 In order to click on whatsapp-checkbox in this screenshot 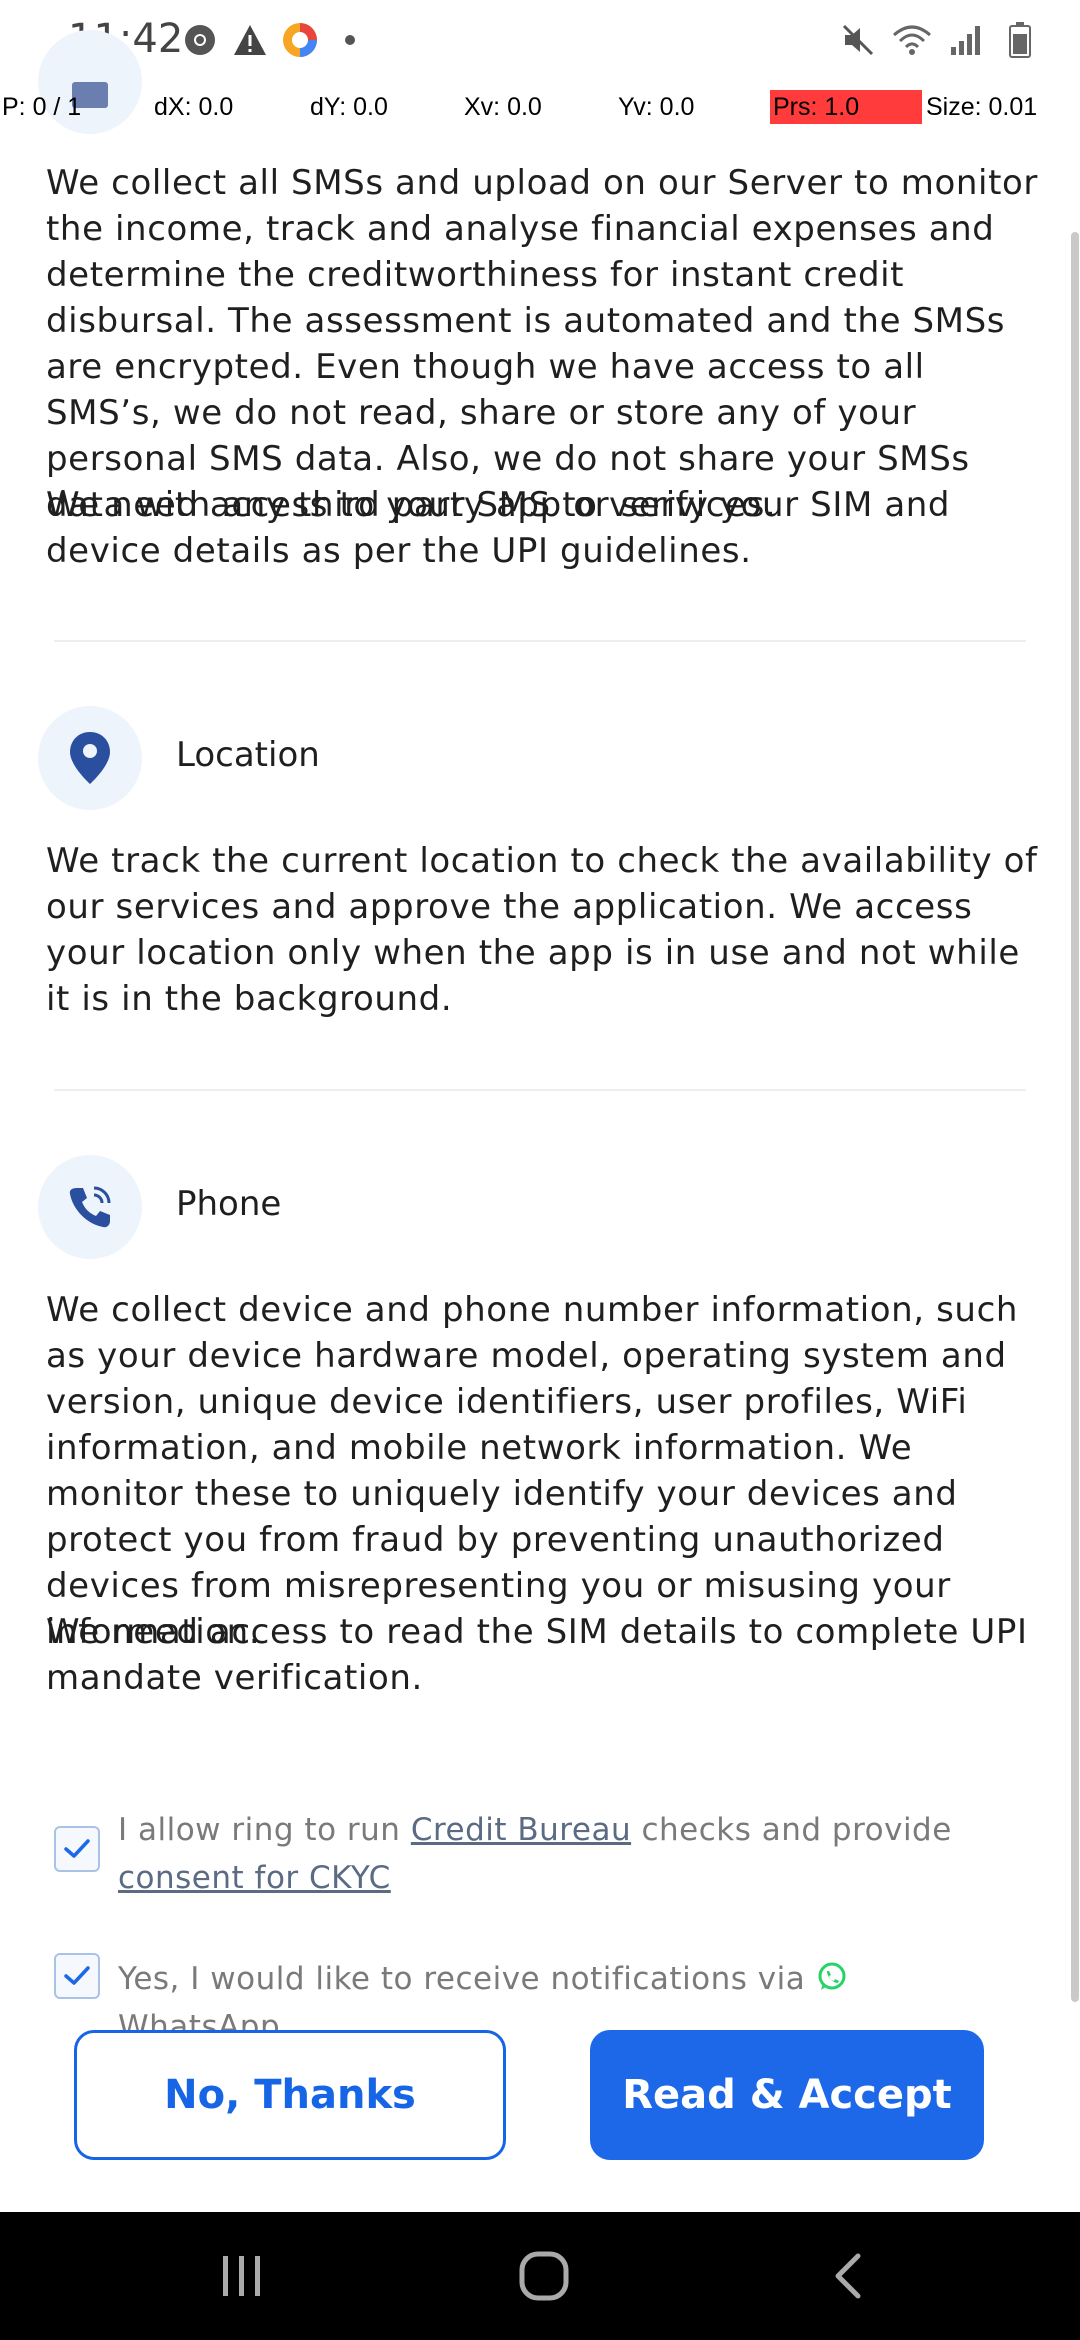, I will do `click(77, 1976)`.